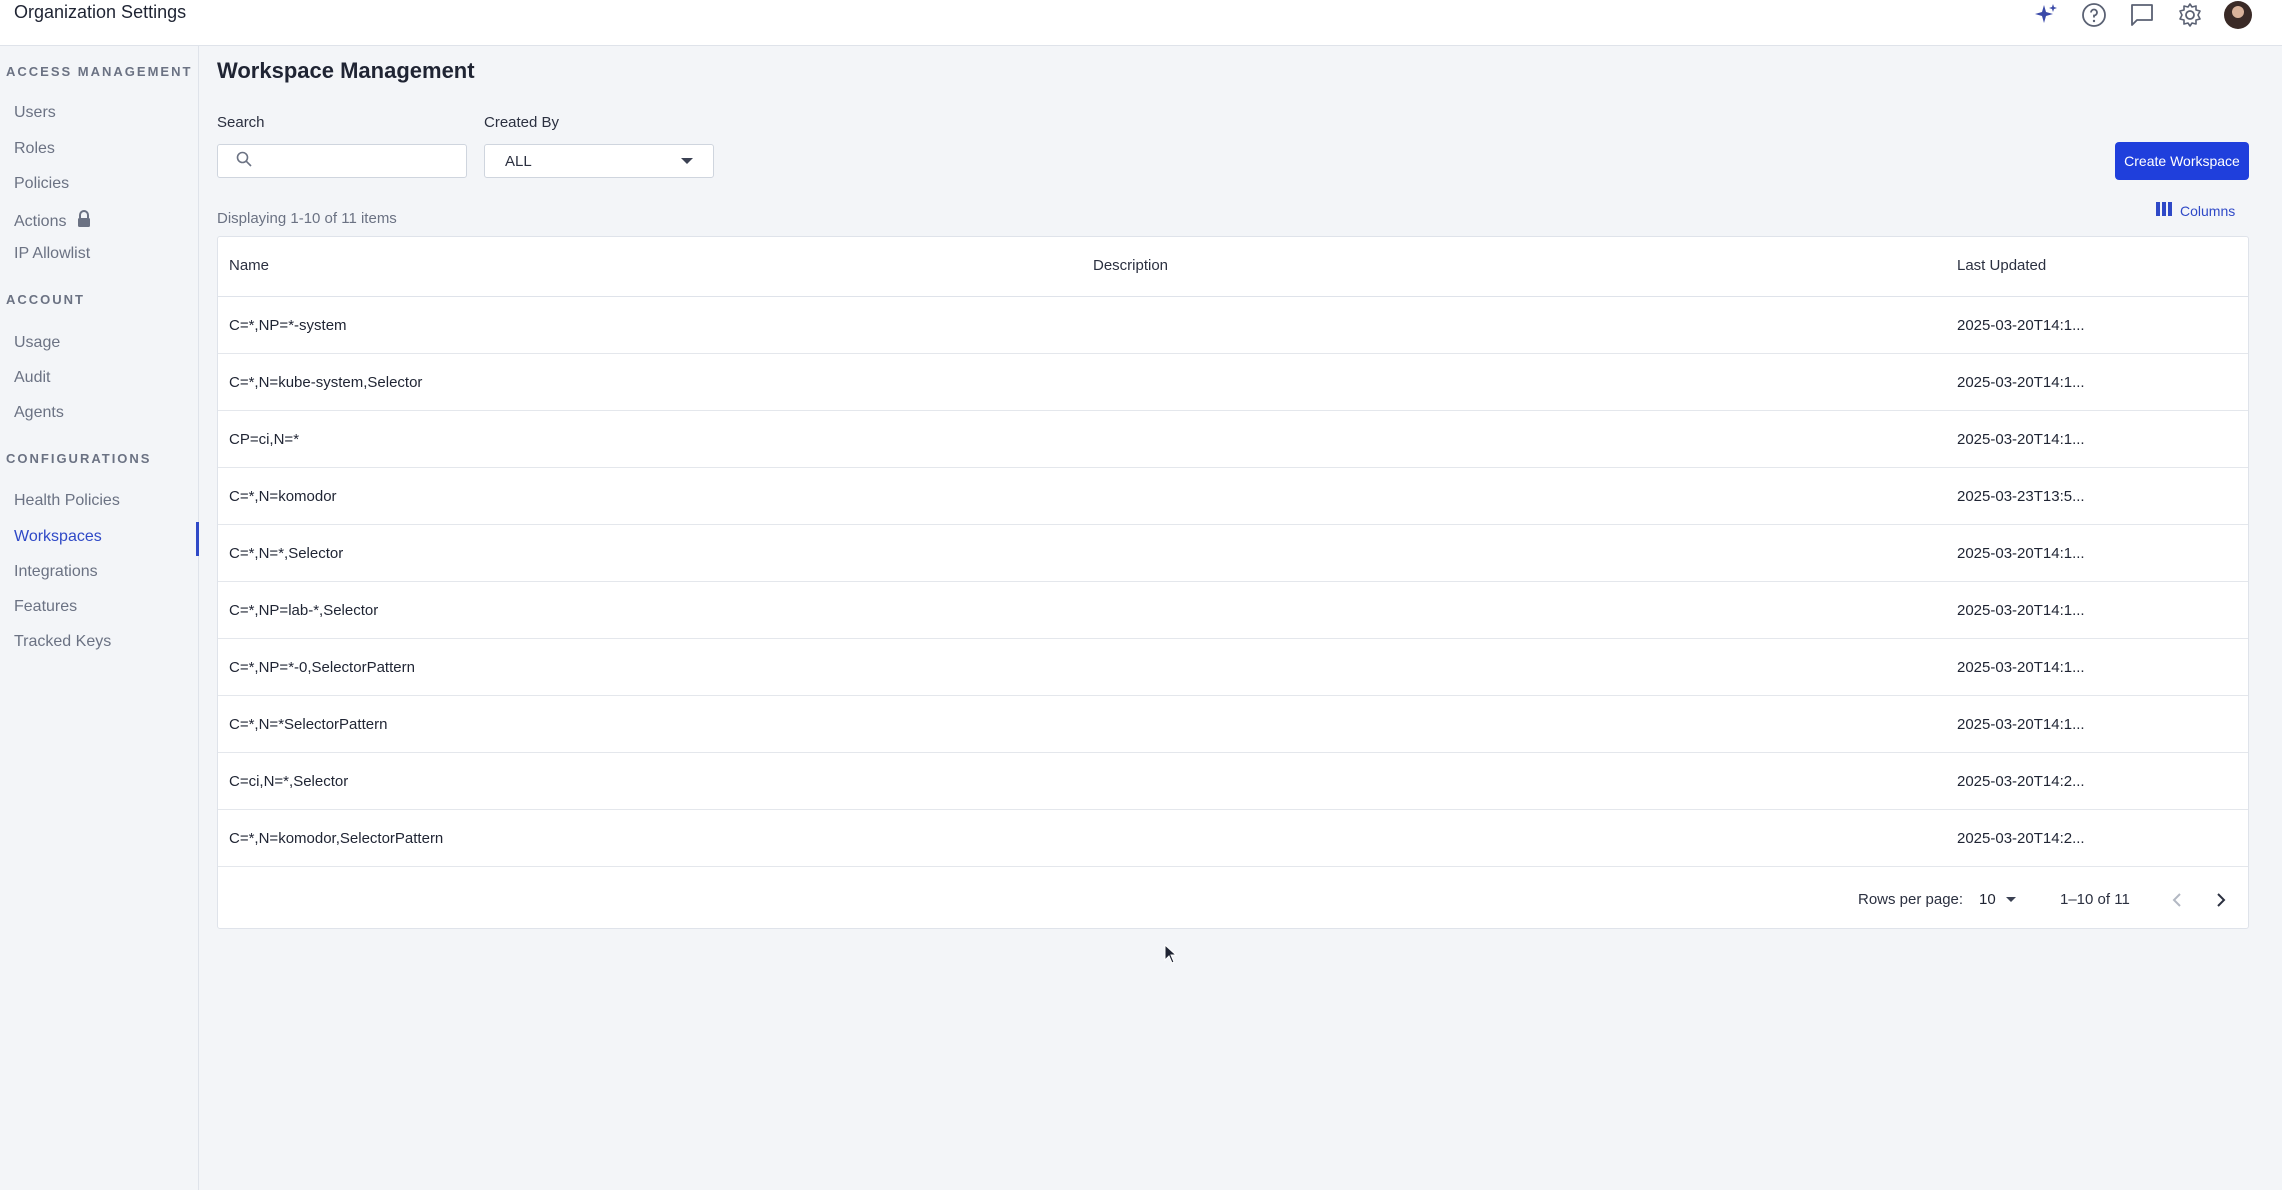 The height and width of the screenshot is (1190, 2282). What do you see at coordinates (2190, 15) in the screenshot?
I see `gear-icon` at bounding box center [2190, 15].